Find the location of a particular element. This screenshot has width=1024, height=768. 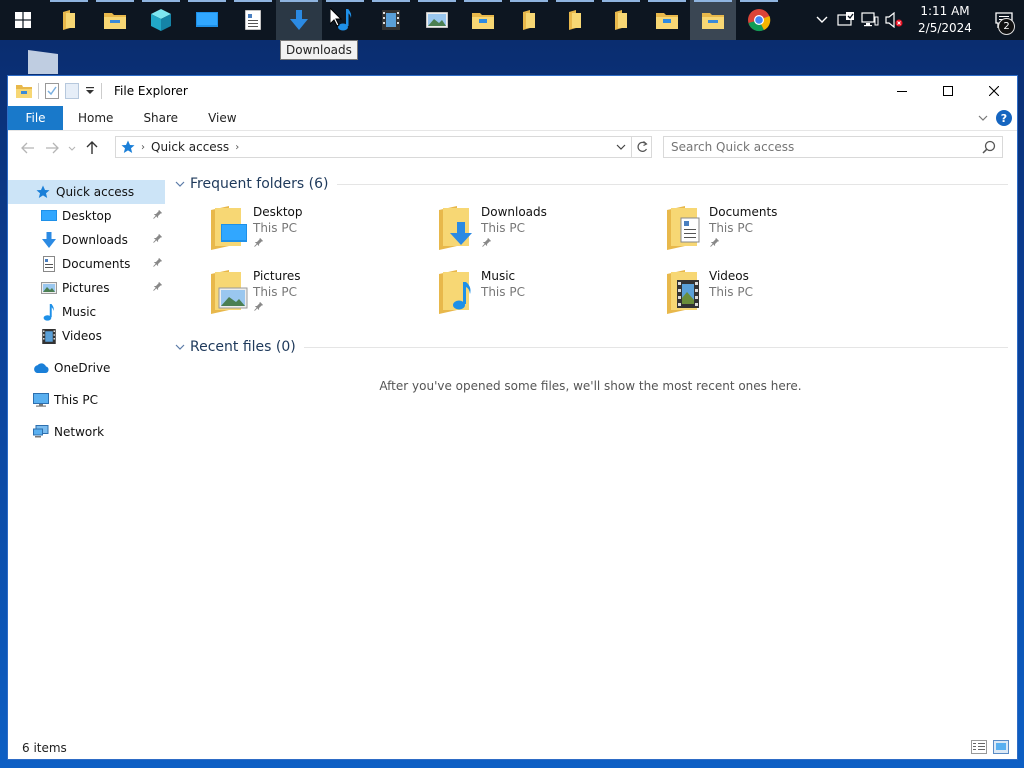

refresh-icon is located at coordinates (642, 146).